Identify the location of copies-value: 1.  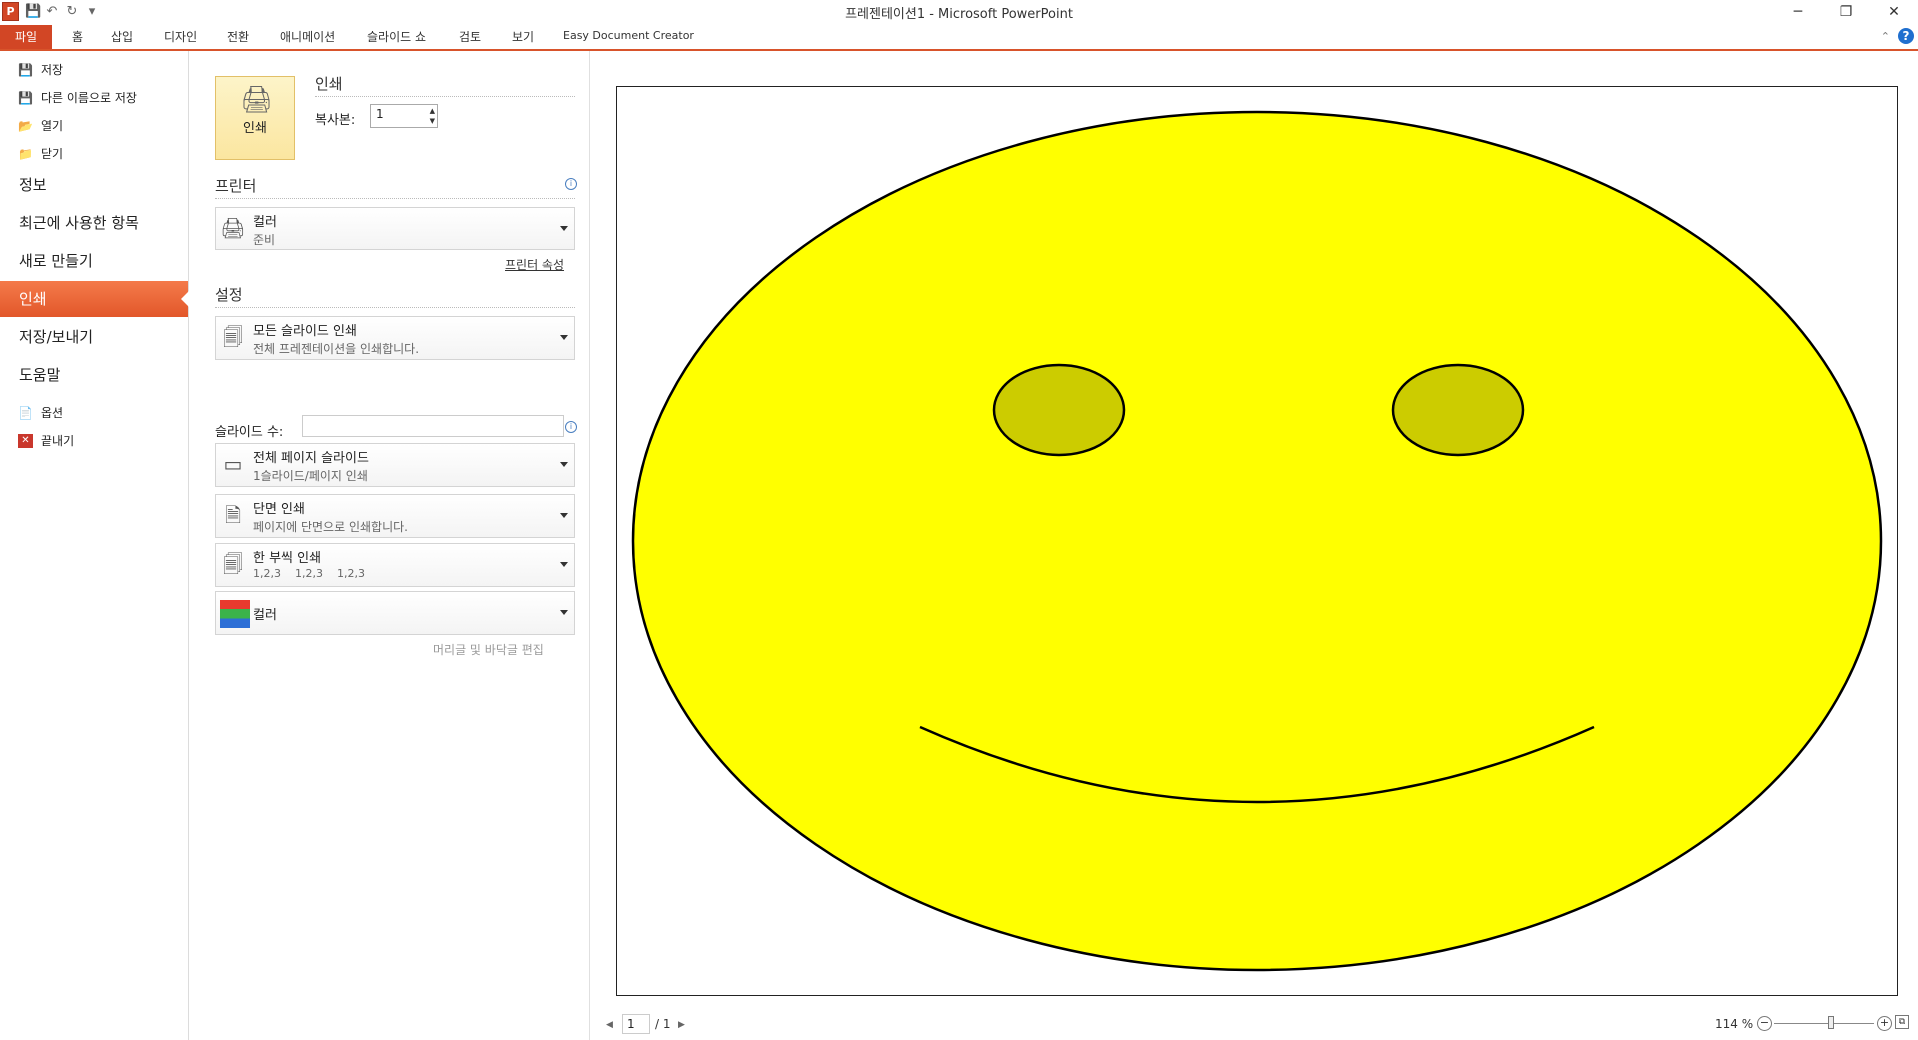
(380, 114).